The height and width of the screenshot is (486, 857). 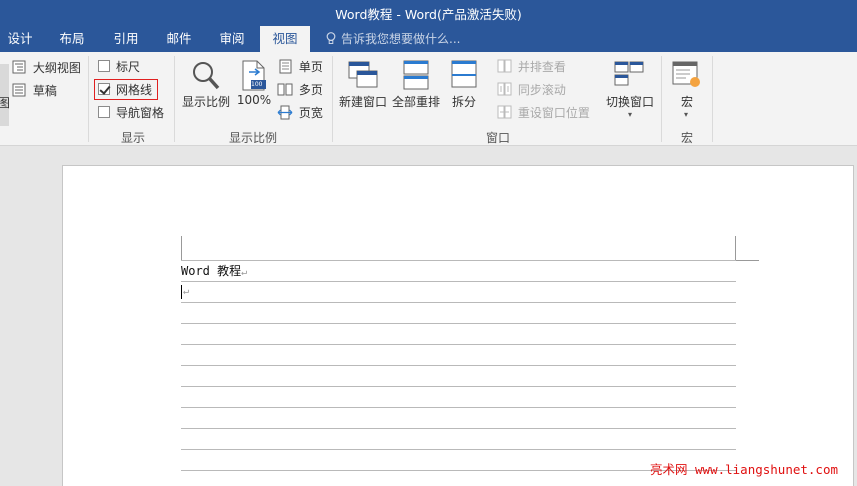 I want to click on zoom-100-button: 100 100%, so click(x=254, y=87).